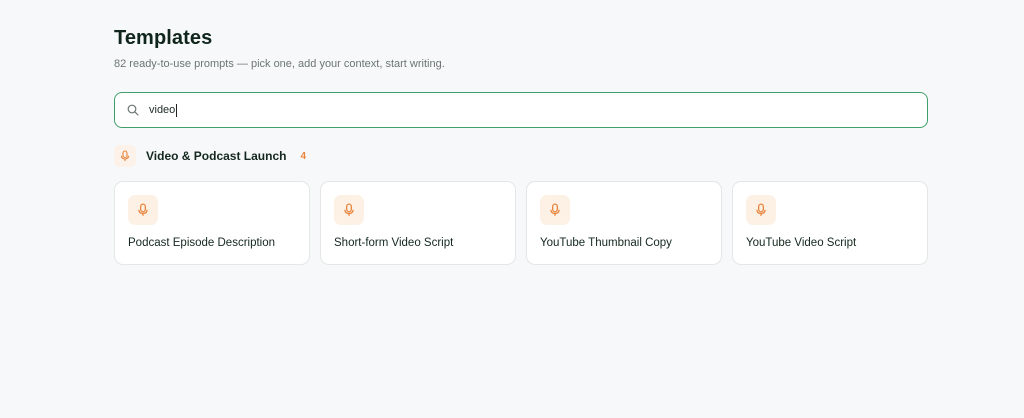  I want to click on search-input-value: video, so click(162, 110).